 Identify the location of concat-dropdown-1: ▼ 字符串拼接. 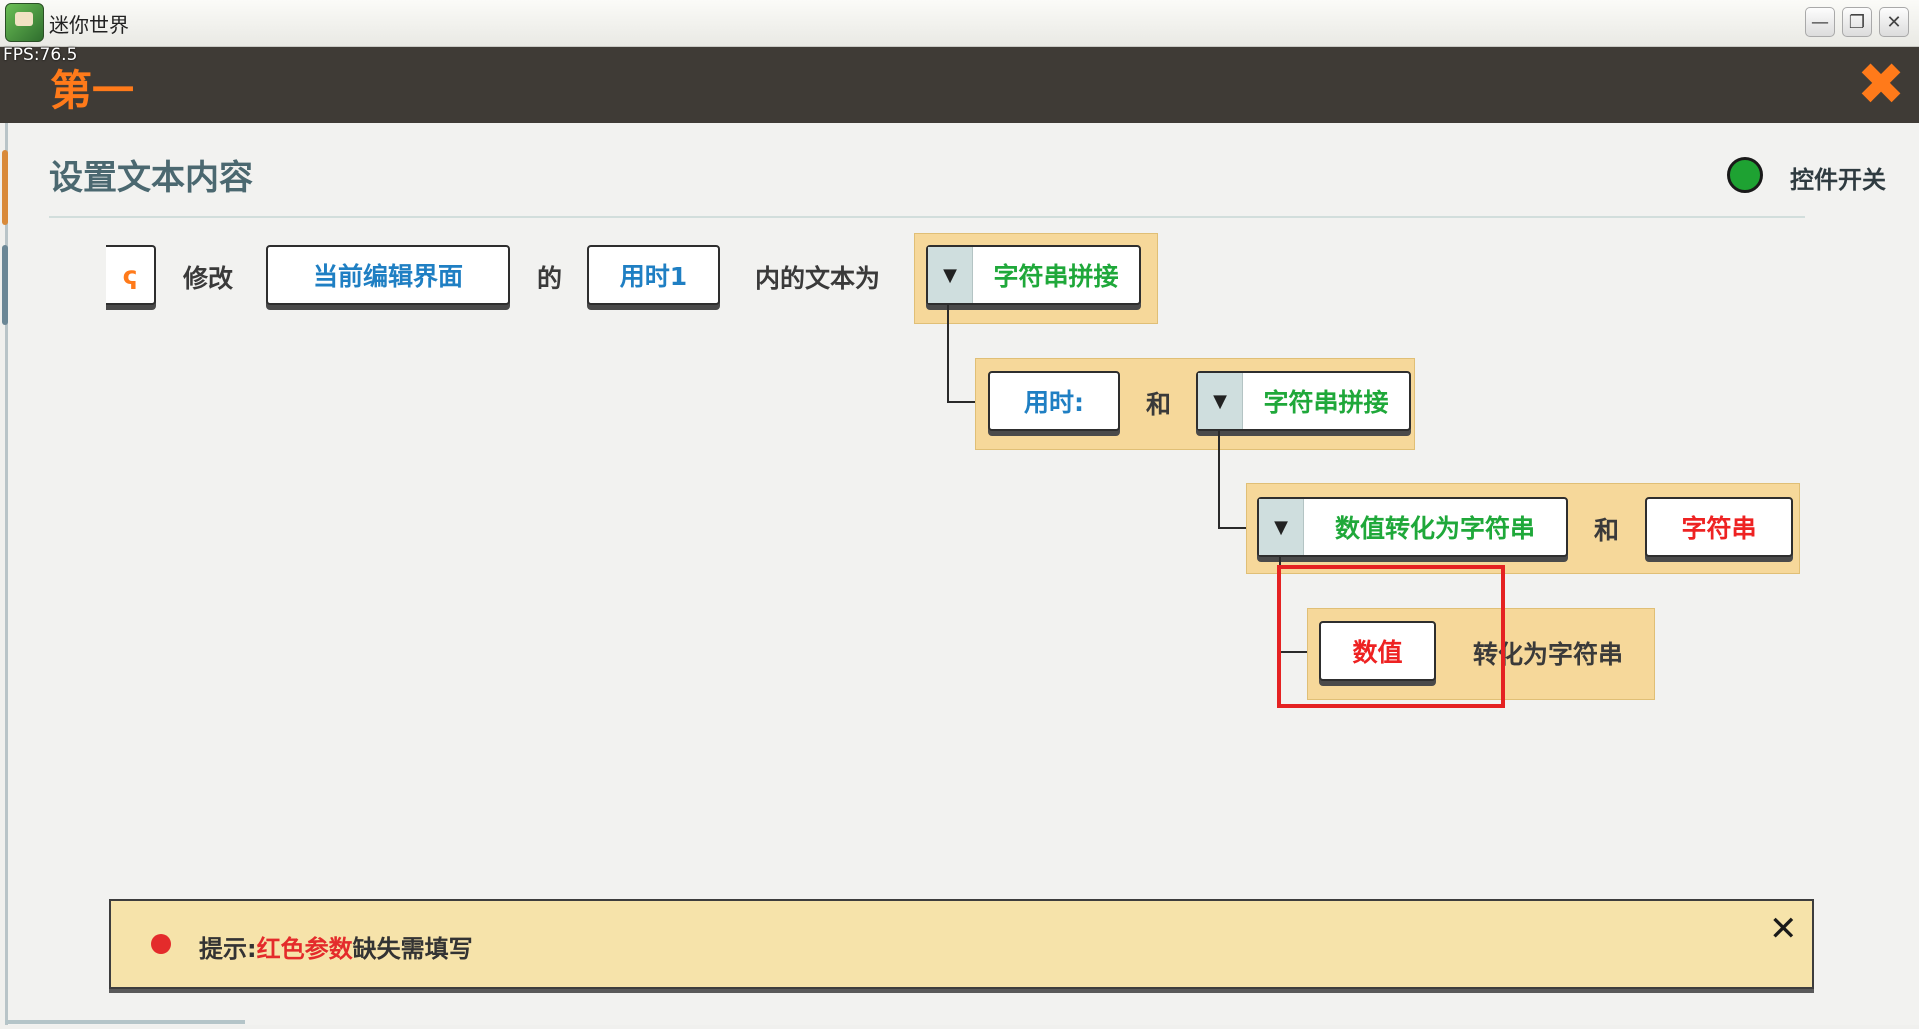
(1033, 275).